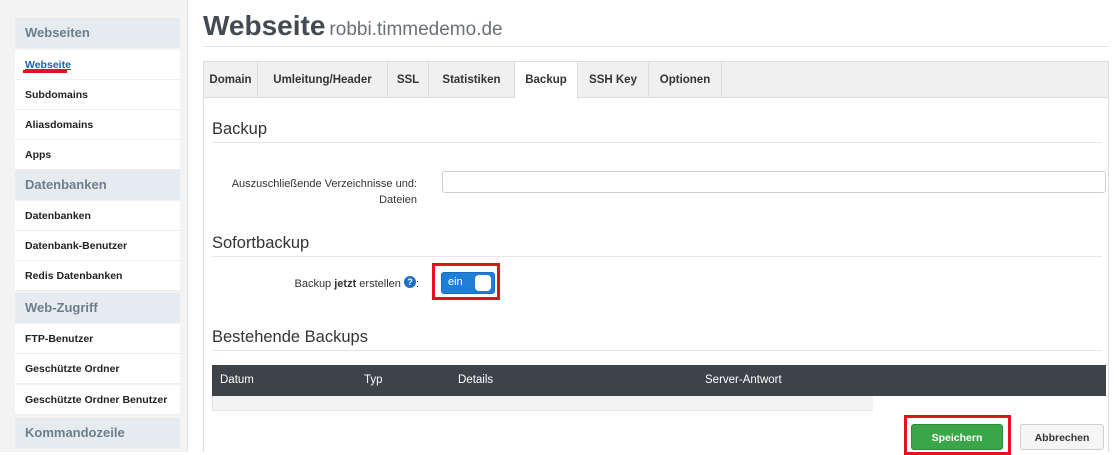 Image resolution: width=1114 pixels, height=455 pixels. I want to click on tab-statistiken: Statistiken, so click(472, 80).